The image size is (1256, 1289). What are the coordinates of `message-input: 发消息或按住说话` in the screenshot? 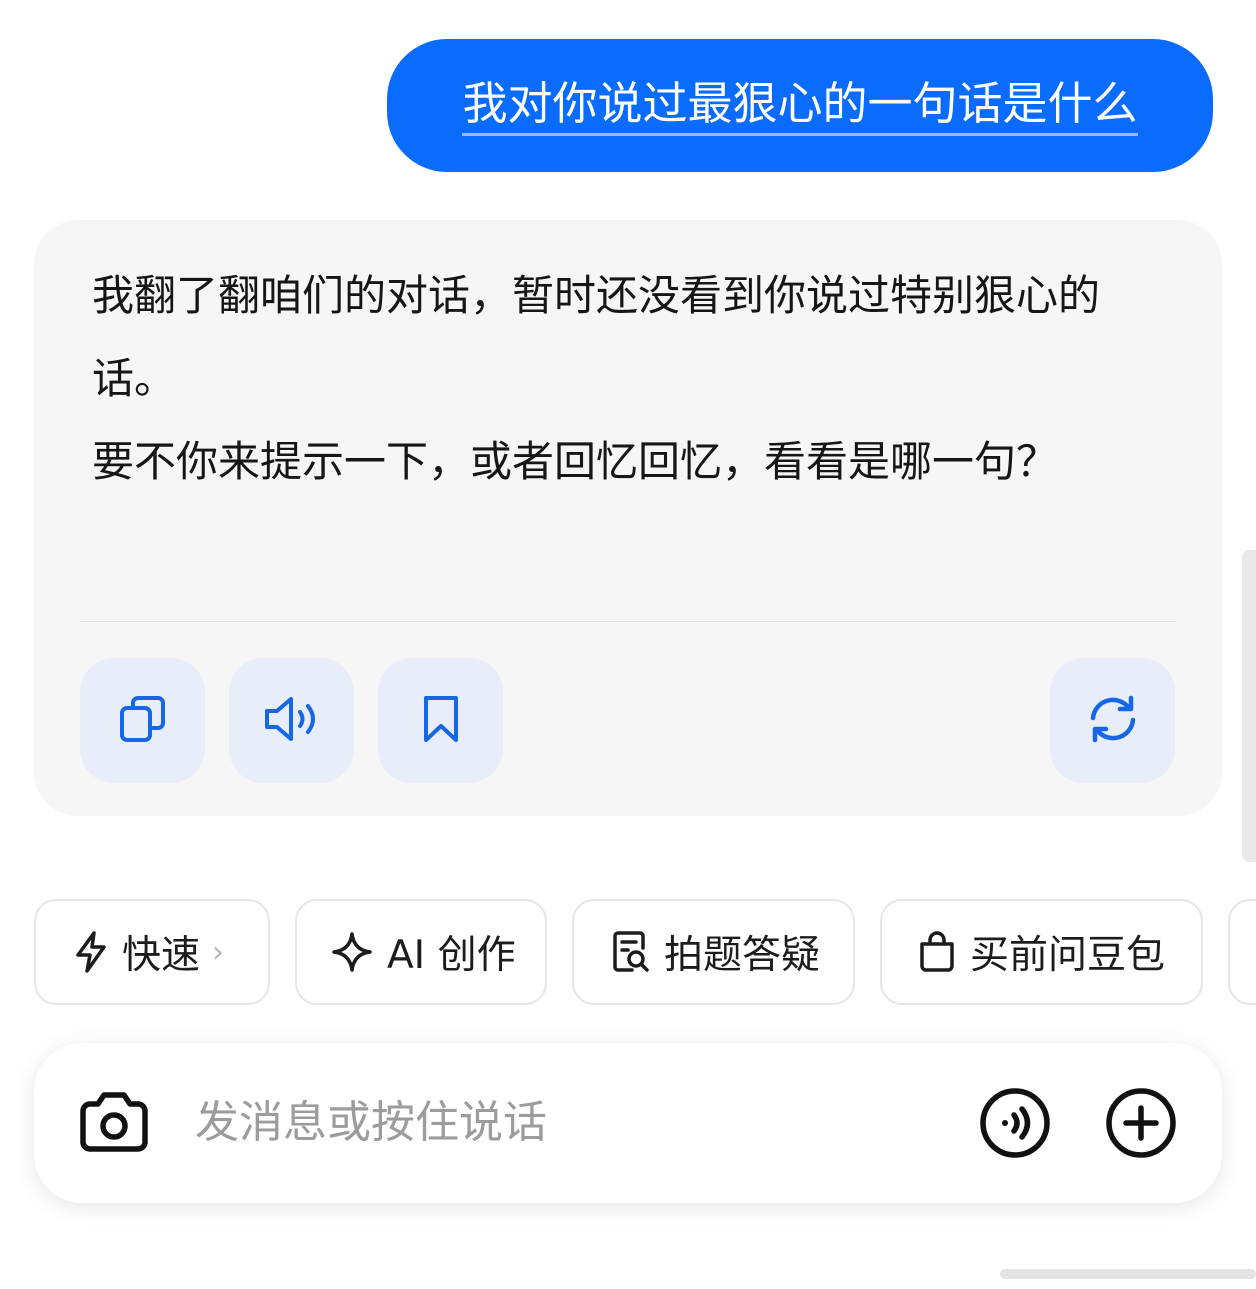 It's located at (371, 1123).